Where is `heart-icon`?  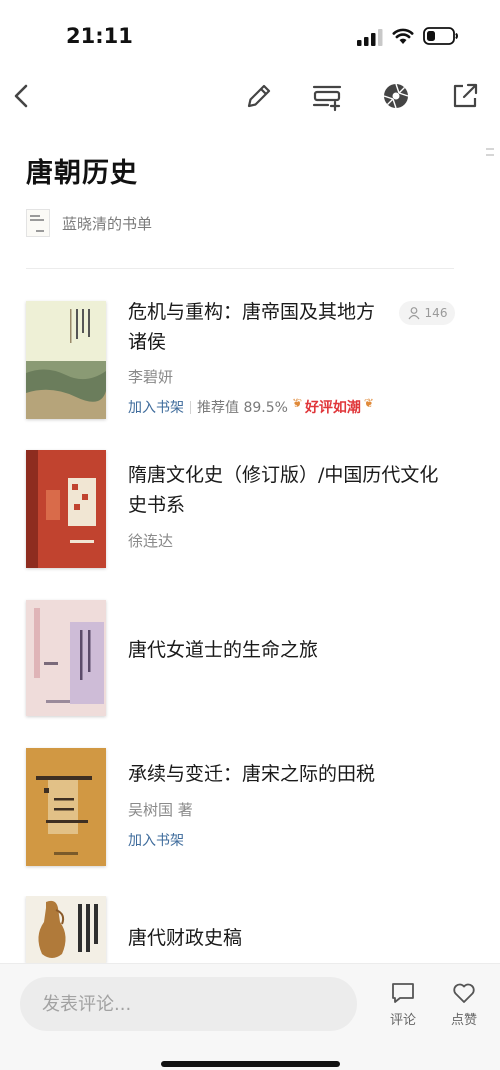
heart-icon is located at coordinates (464, 993).